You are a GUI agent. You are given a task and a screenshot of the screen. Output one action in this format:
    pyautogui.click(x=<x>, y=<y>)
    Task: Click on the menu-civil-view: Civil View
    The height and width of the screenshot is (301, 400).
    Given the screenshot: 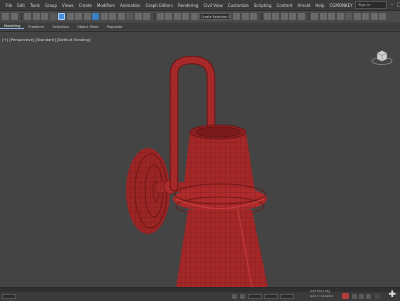 What is the action you would take?
    pyautogui.click(x=213, y=5)
    